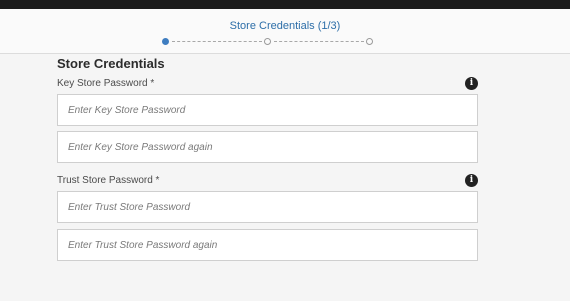 Image resolution: width=570 pixels, height=301 pixels. What do you see at coordinates (267, 207) in the screenshot?
I see `trust-store-password-input` at bounding box center [267, 207].